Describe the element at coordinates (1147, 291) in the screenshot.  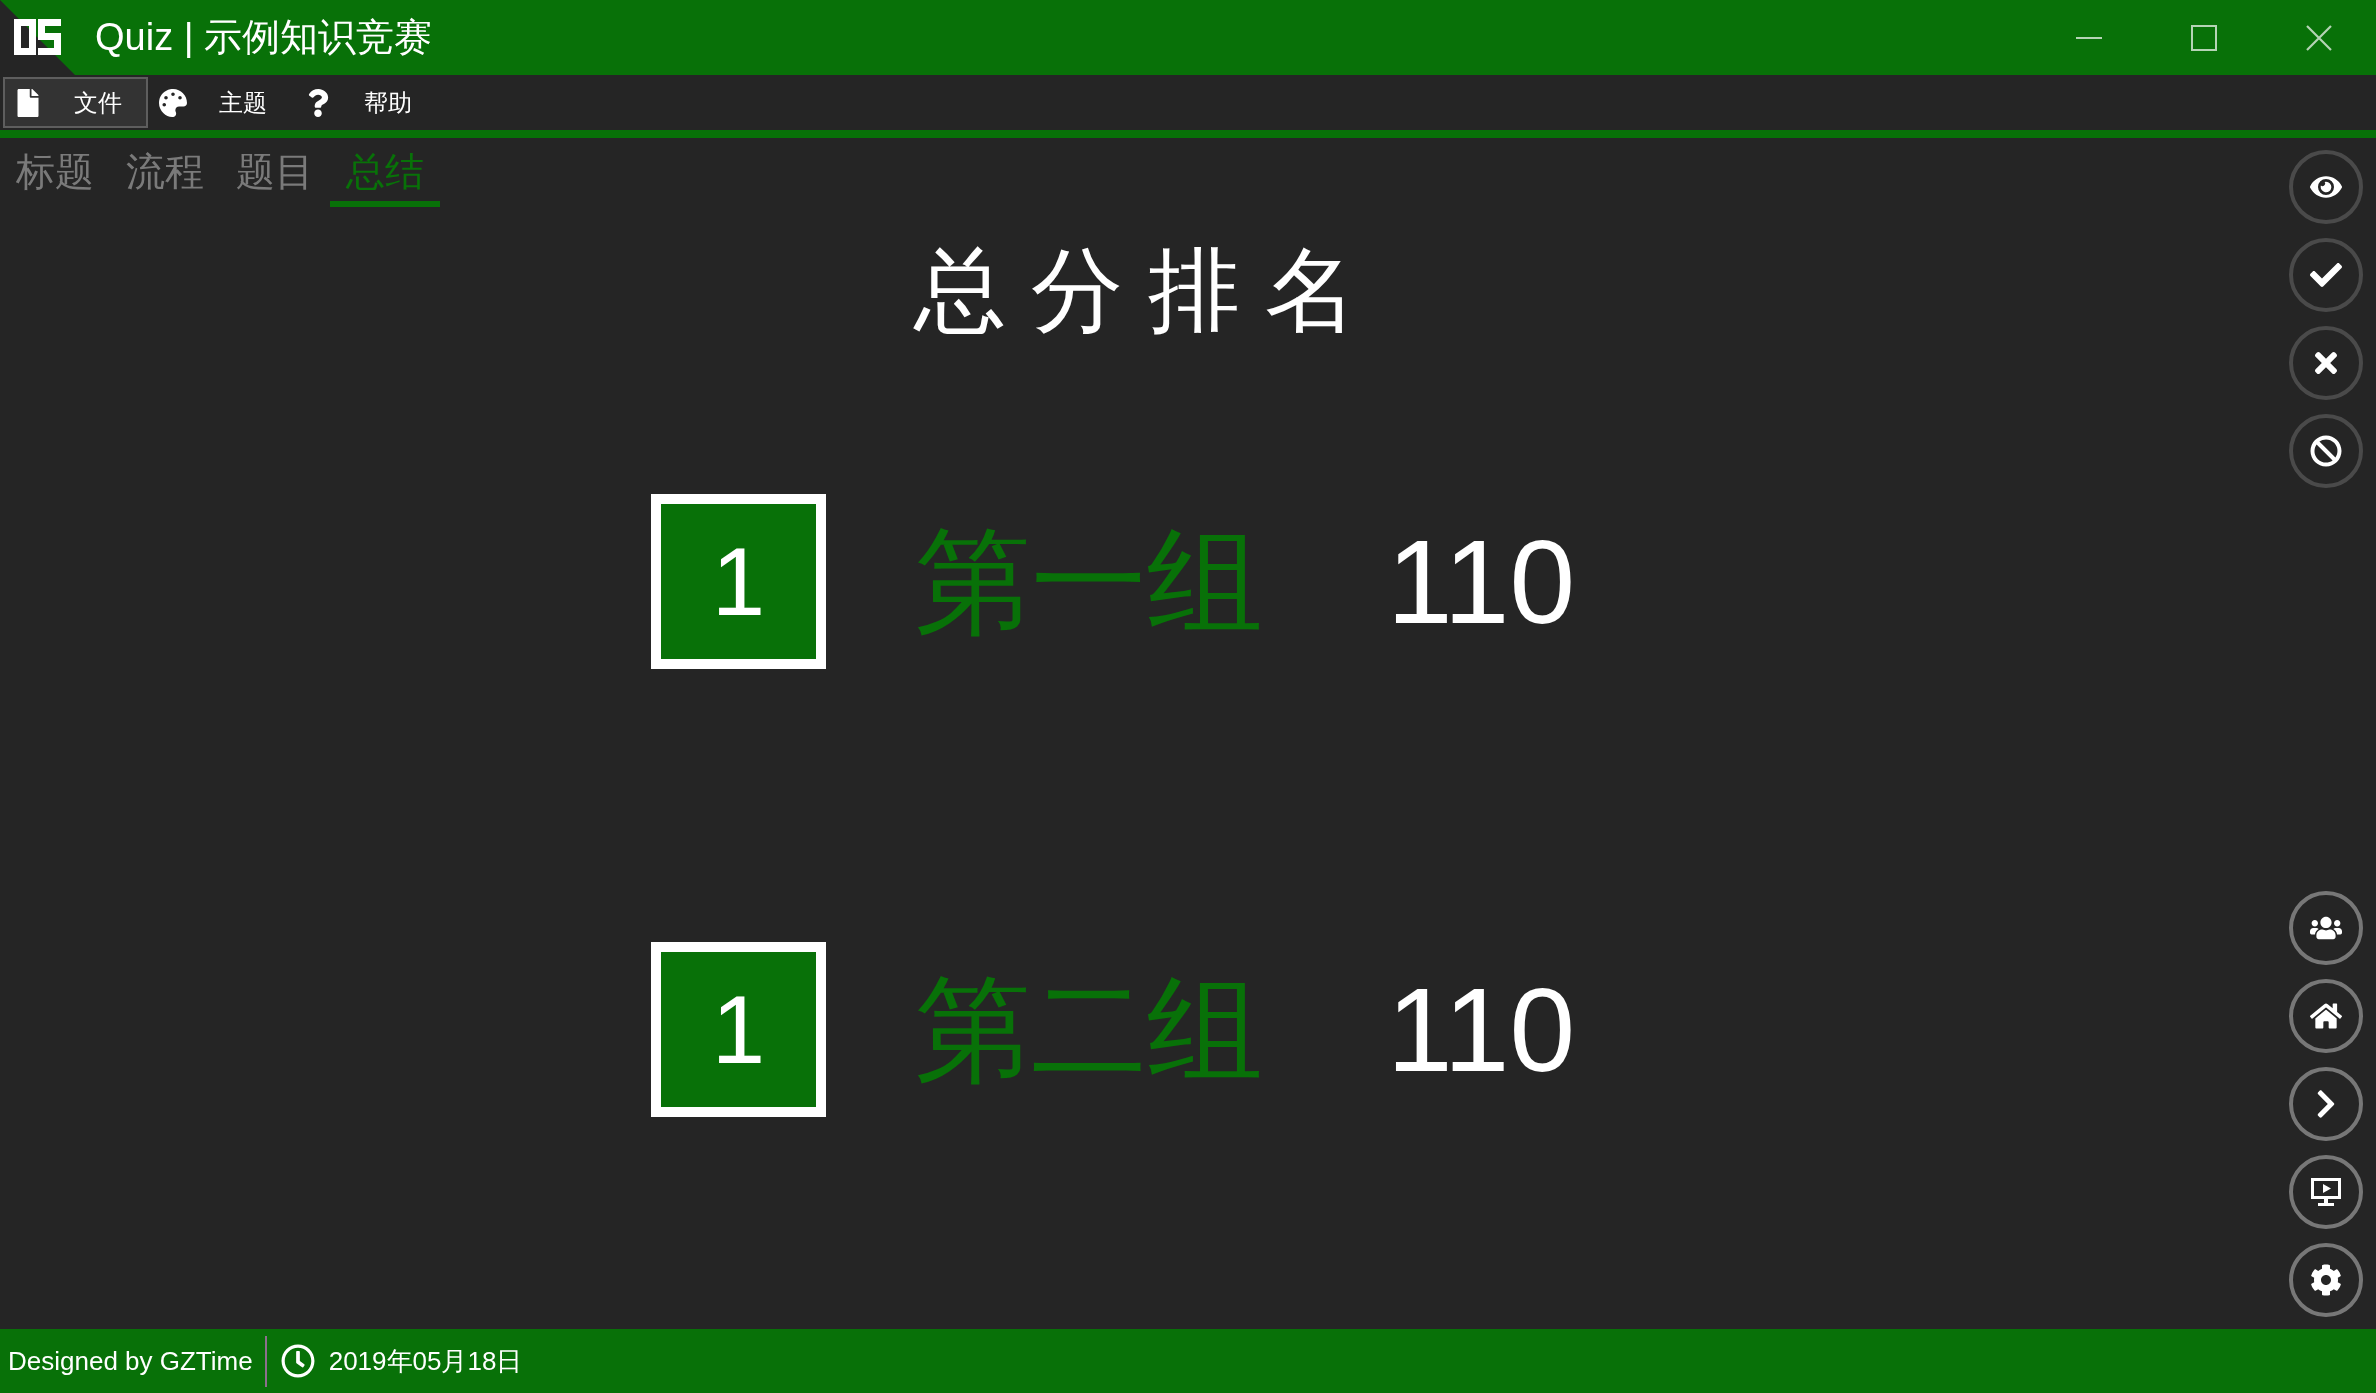
I see `ranking-title: 总分排名` at that location.